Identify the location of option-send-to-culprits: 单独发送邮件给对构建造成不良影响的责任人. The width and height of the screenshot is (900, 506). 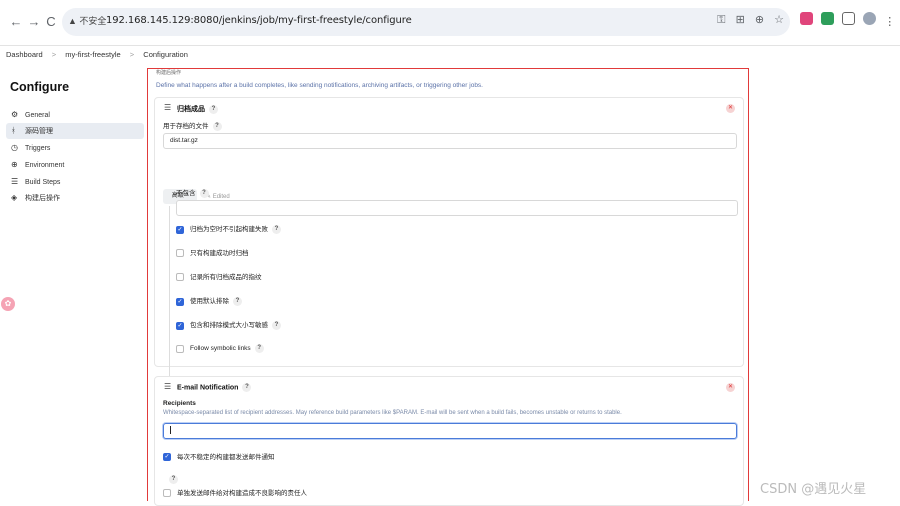
(235, 494).